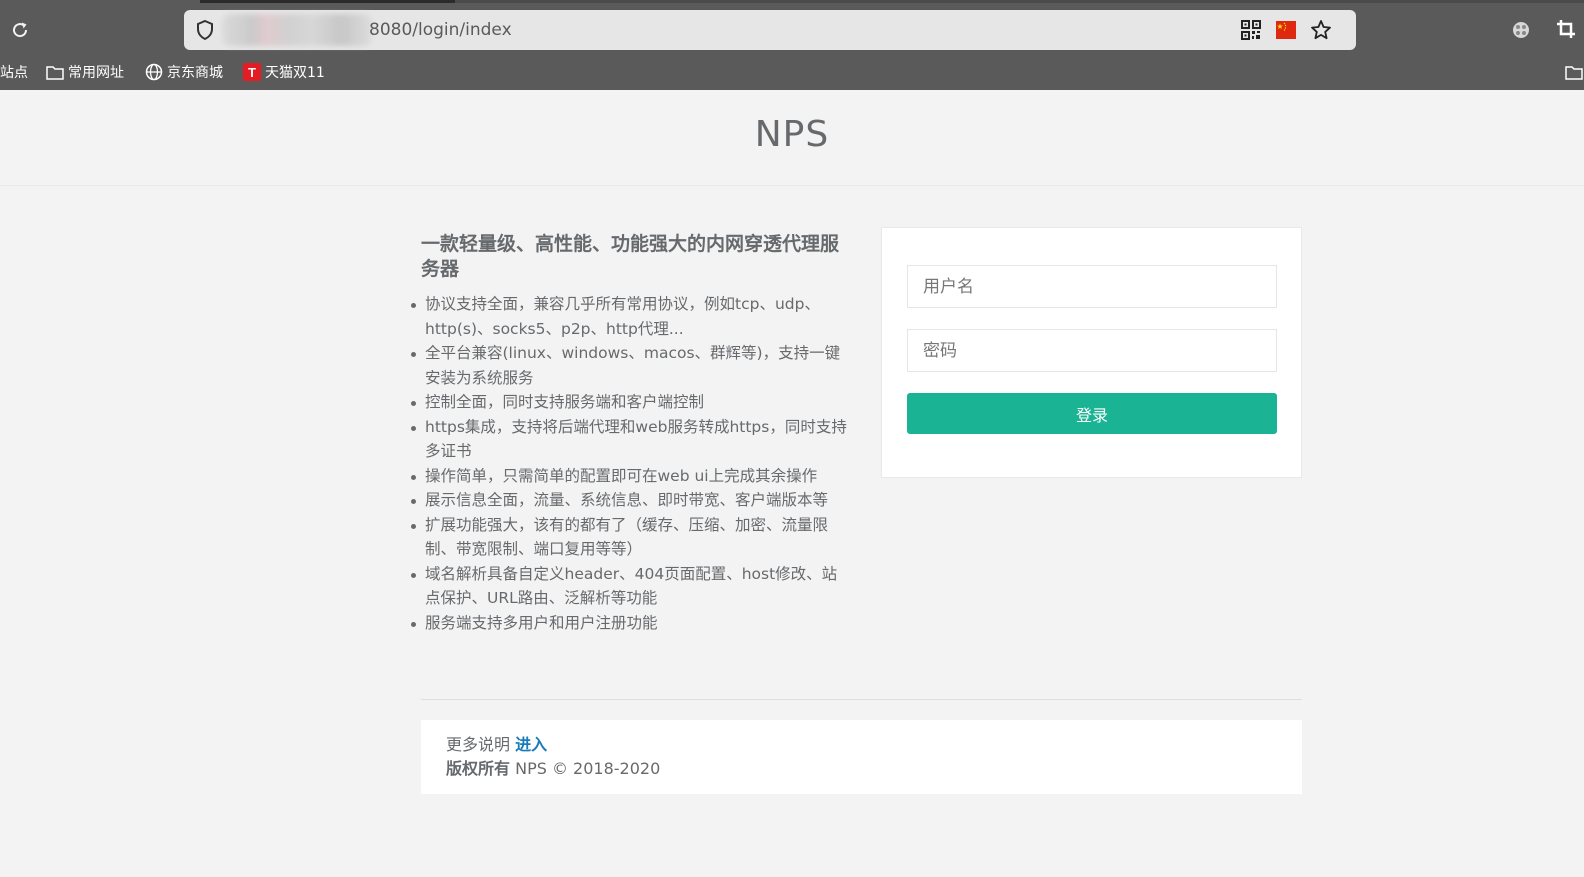  Describe the element at coordinates (861, 745) in the screenshot. I see `more-info-line: 更多说明 进入` at that location.